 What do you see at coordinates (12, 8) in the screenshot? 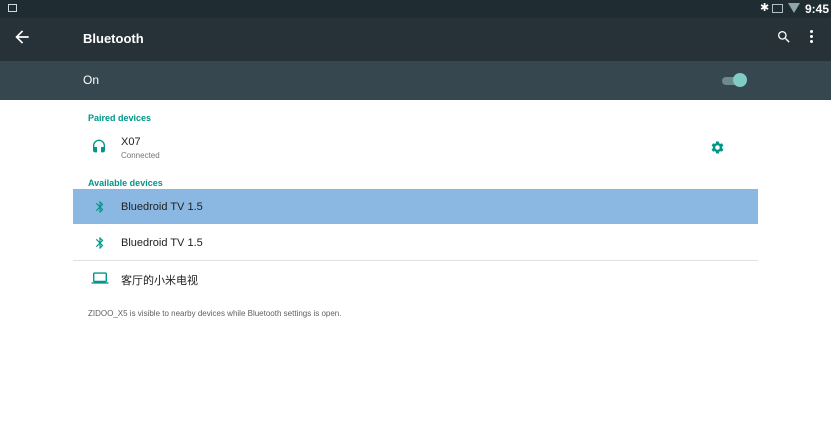
I see `notification-icon` at bounding box center [12, 8].